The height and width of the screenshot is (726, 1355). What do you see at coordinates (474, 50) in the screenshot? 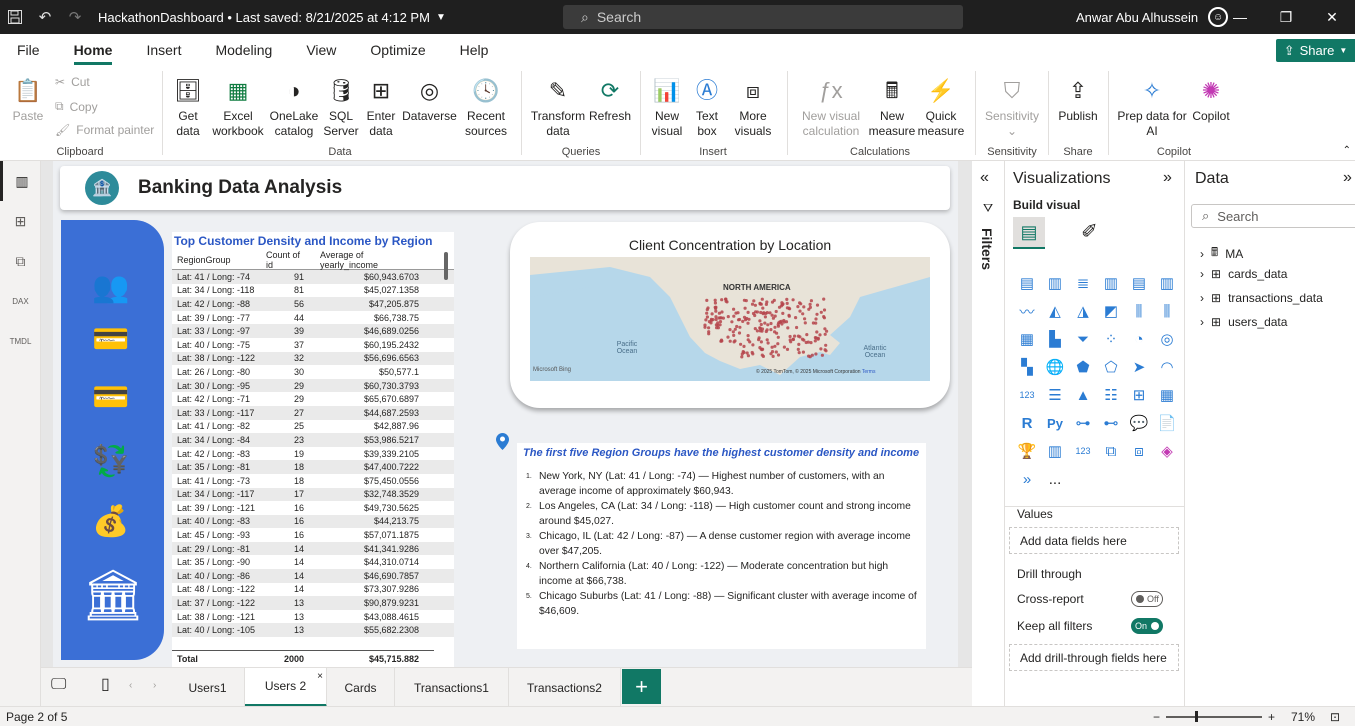
I see `menu-help: Help` at bounding box center [474, 50].